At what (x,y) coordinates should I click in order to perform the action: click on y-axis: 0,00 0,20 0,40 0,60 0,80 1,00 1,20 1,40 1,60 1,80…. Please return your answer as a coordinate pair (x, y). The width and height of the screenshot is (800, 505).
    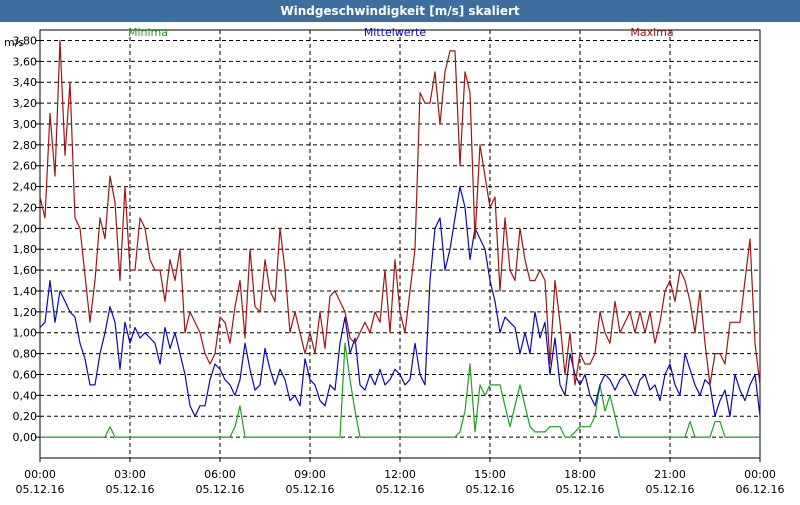
    Looking at the image, I should click on (26, 239).